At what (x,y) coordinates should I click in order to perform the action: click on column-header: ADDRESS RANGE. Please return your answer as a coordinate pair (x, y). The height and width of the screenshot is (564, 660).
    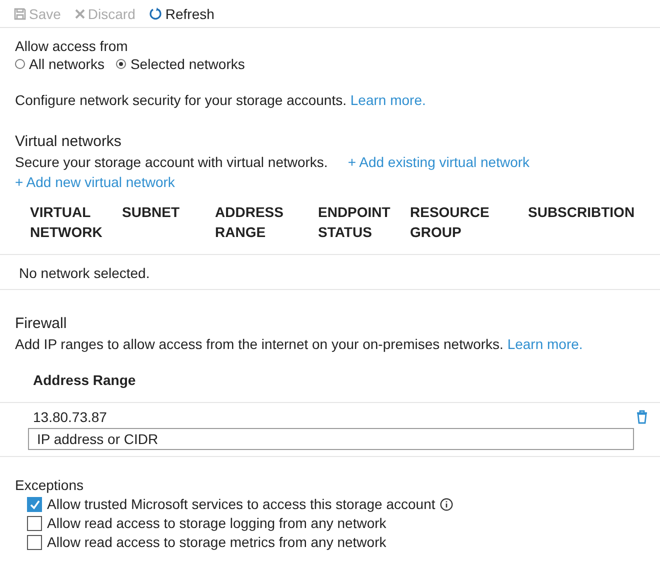
    Looking at the image, I should click on (249, 222).